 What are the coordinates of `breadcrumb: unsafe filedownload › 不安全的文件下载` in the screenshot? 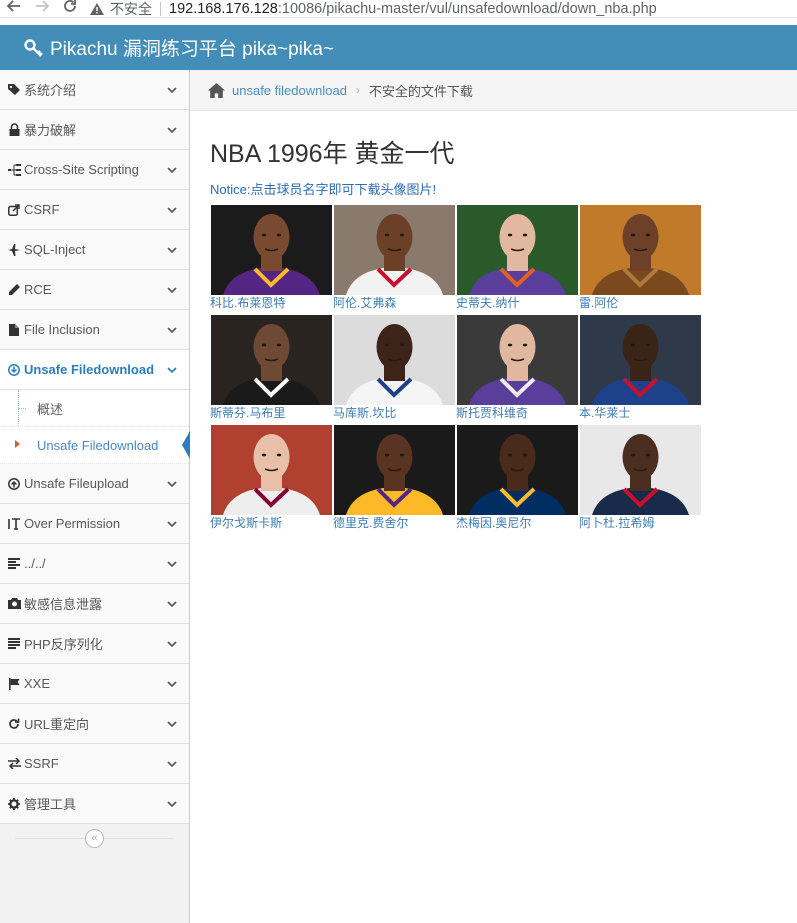 It's located at (493, 90).